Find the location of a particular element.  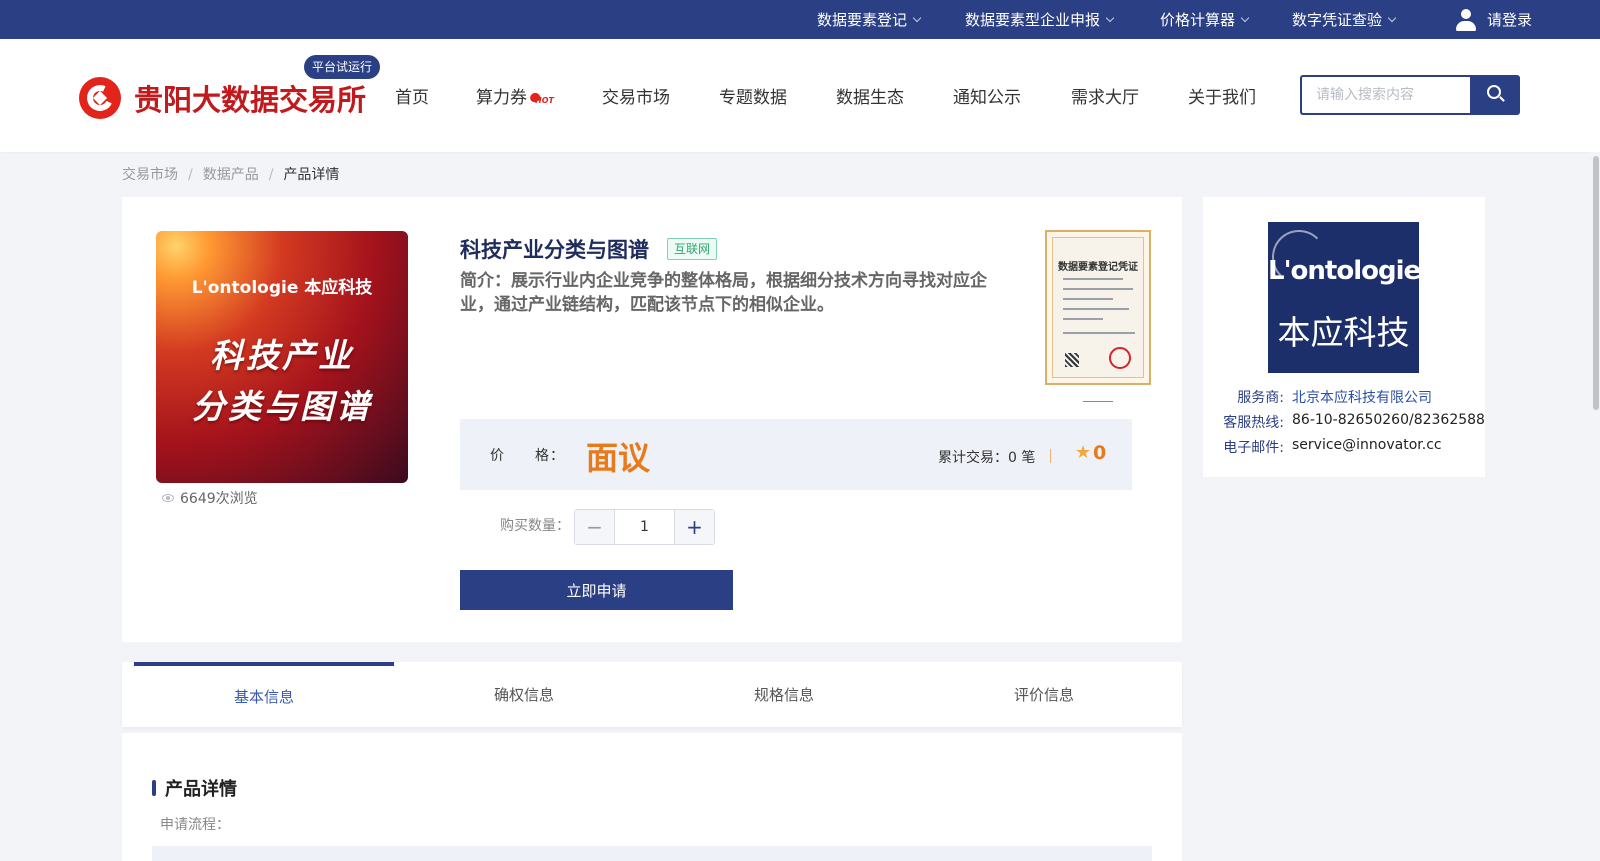

provider-logo-line1: L'ontologie is located at coordinates (1343, 271).